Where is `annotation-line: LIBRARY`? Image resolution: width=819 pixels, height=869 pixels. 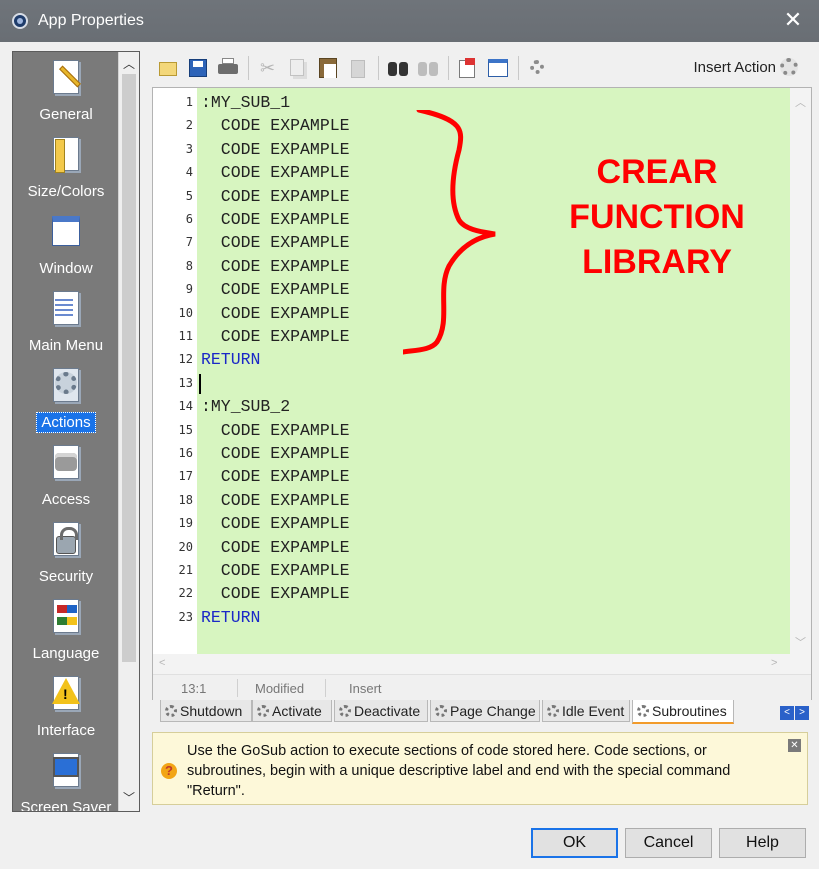
annotation-line: LIBRARY is located at coordinates (657, 262).